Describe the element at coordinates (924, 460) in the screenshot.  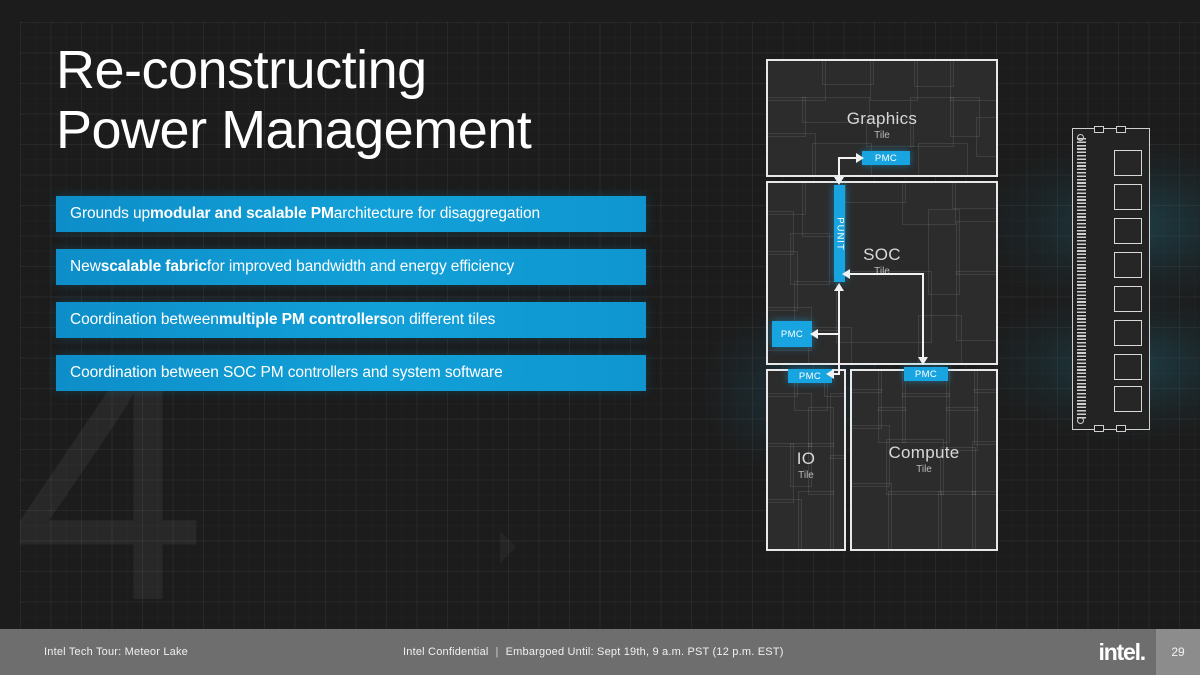
I see `tile-compute: Compute Tile` at that location.